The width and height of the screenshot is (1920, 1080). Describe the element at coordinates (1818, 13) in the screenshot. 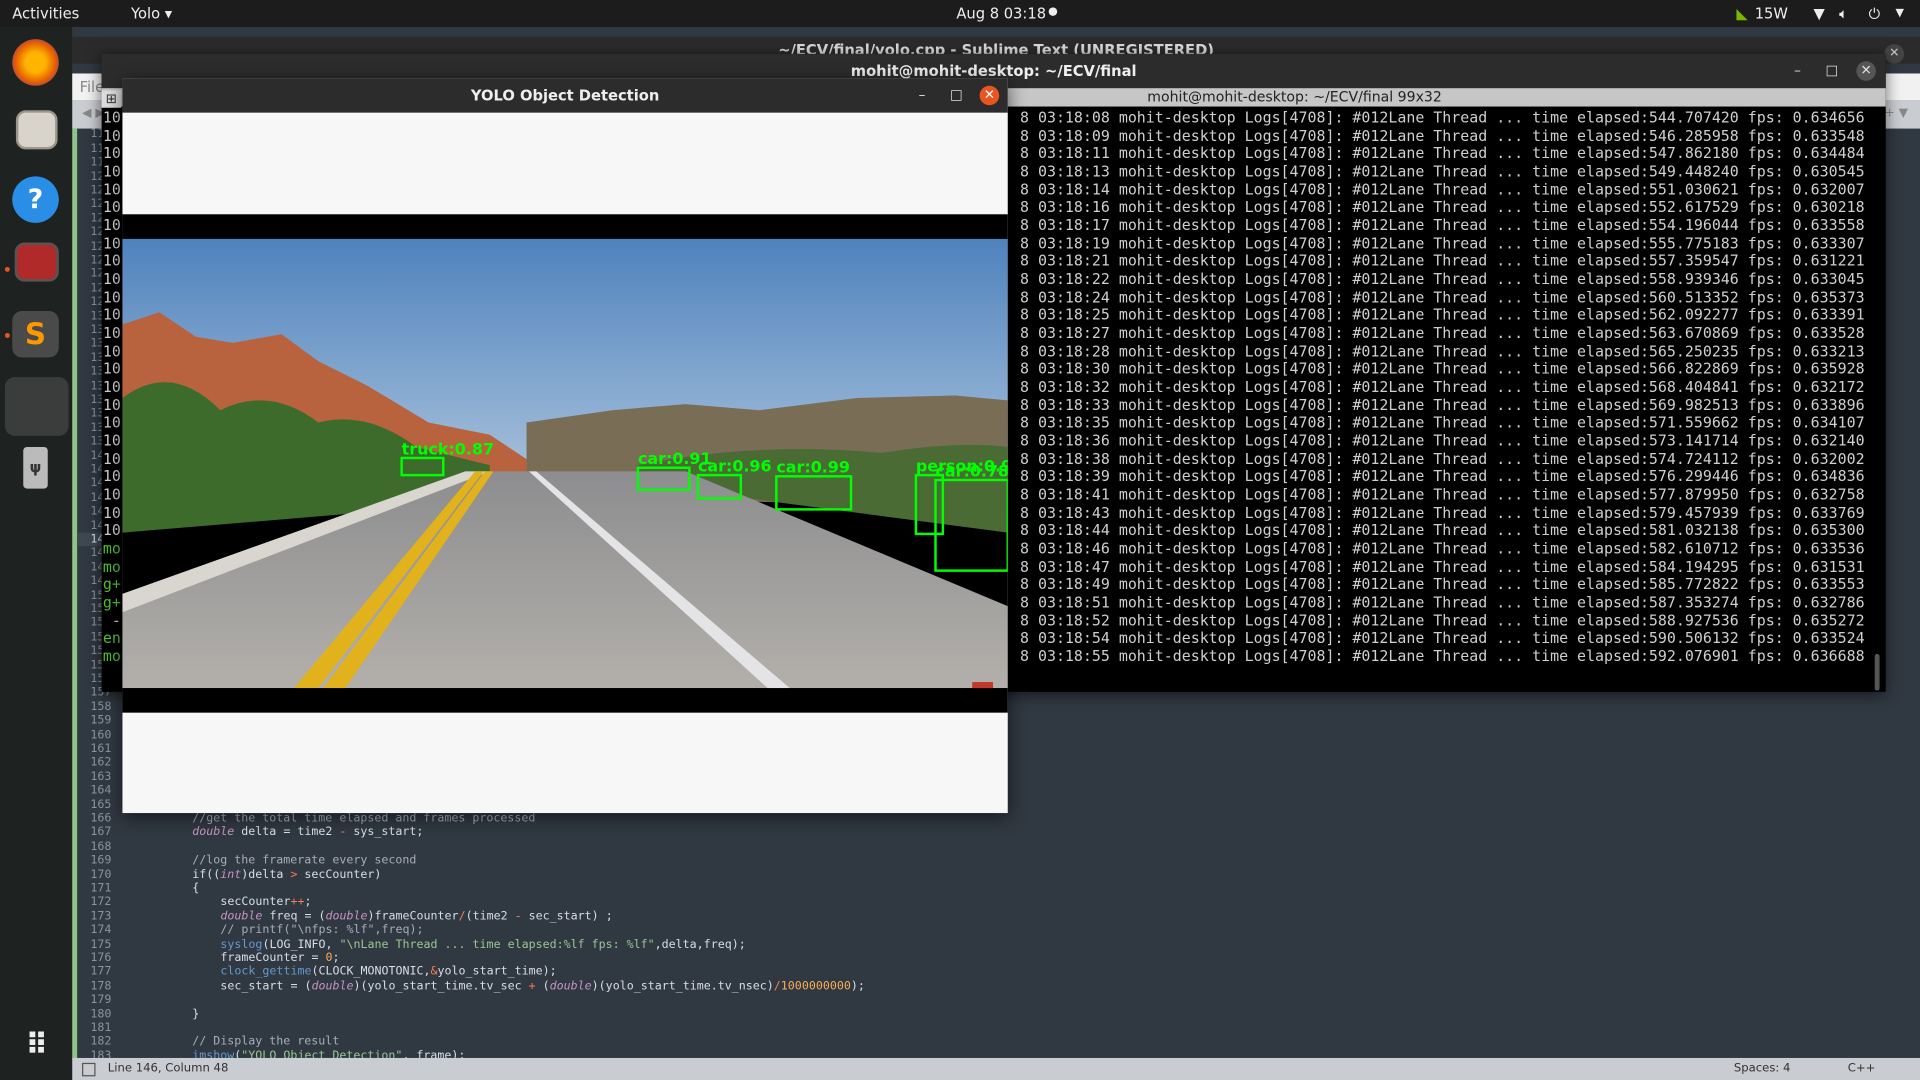

I see `wifi-icon: ▼` at that location.